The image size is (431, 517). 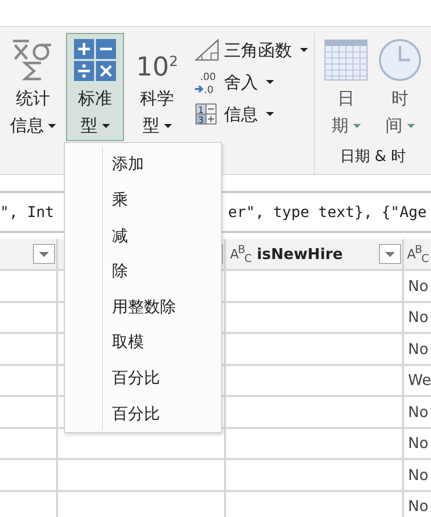 I want to click on ribbon-button: 日 期, so click(x=346, y=87).